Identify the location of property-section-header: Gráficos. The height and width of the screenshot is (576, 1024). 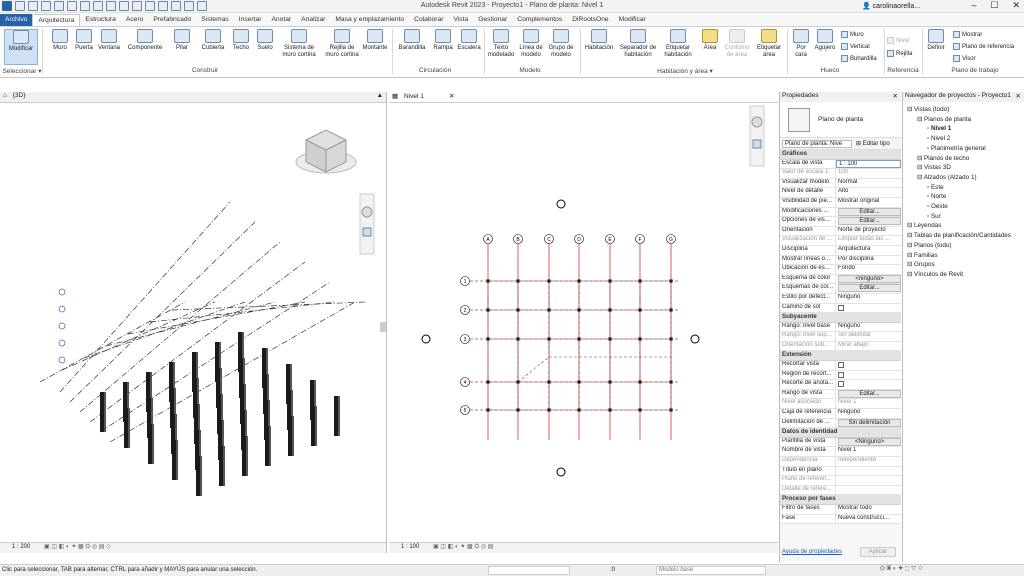
(840, 155).